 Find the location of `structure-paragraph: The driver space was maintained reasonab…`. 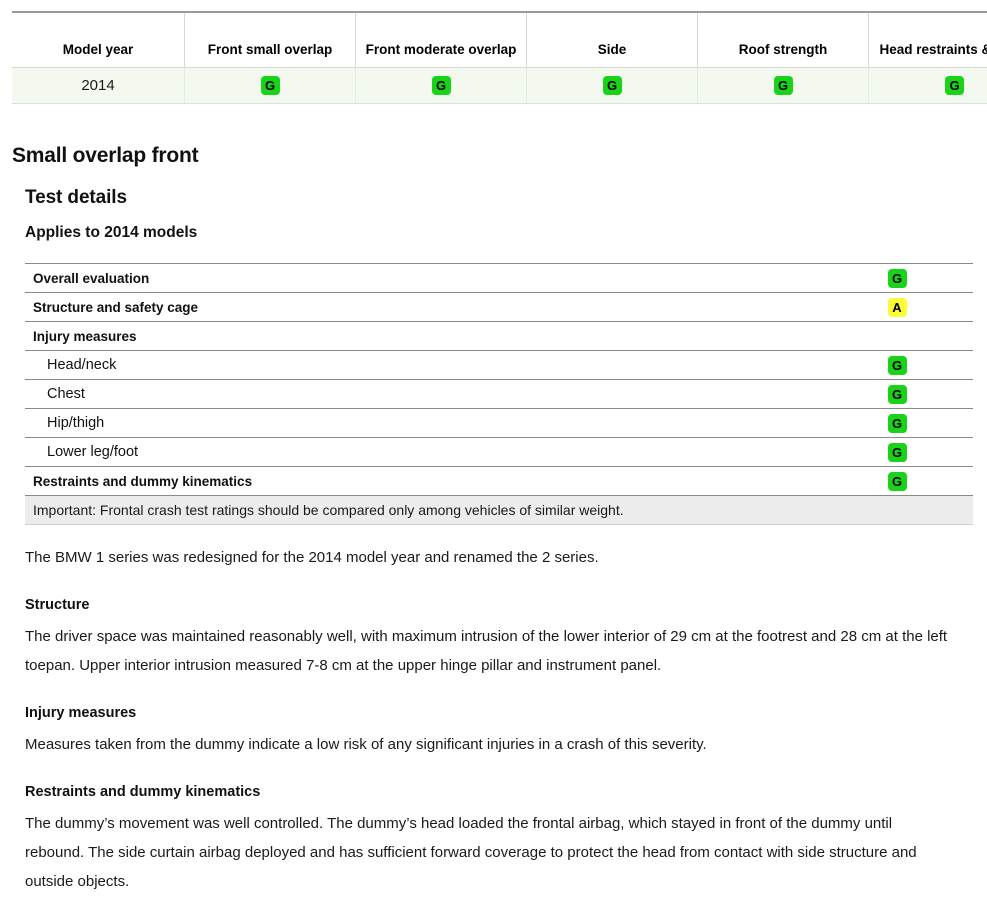

structure-paragraph: The driver space was maintained reasonab… is located at coordinates (490, 651).